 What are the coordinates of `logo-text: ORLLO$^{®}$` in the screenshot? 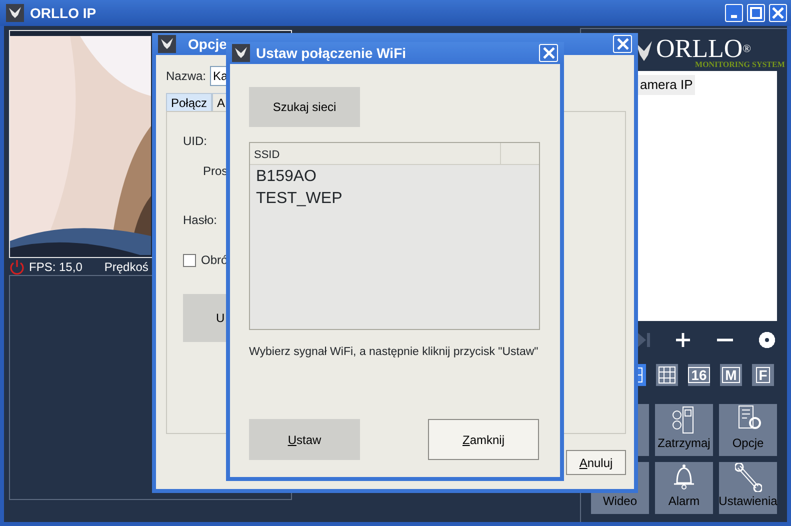 It's located at (704, 49).